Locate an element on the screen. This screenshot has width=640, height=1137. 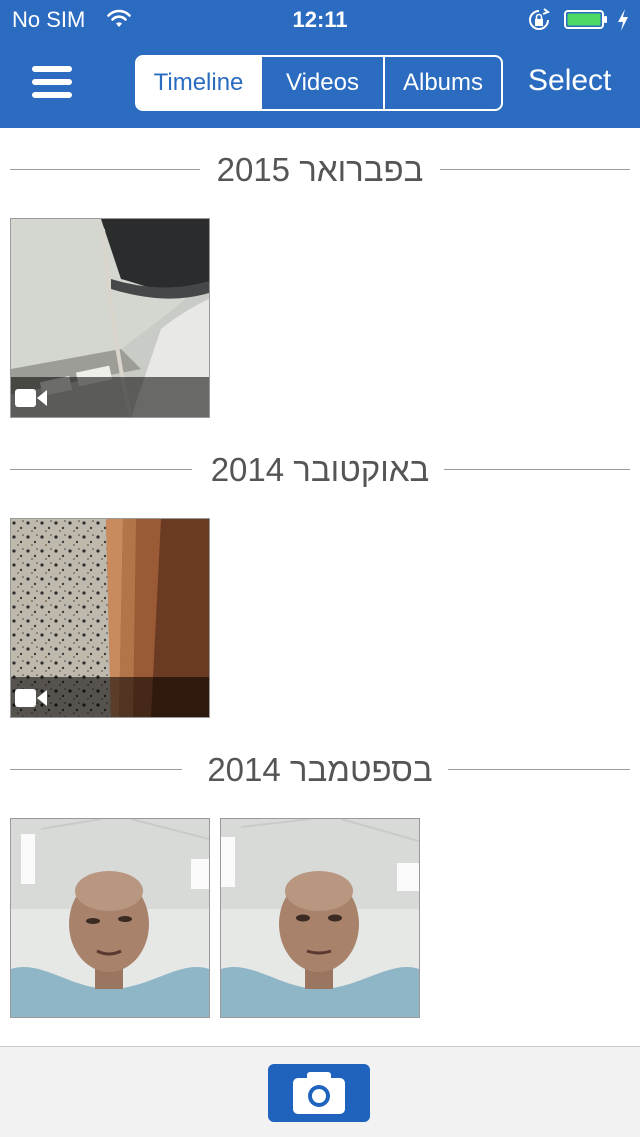
section-header: באוקטובר 2014 is located at coordinates (320, 470).